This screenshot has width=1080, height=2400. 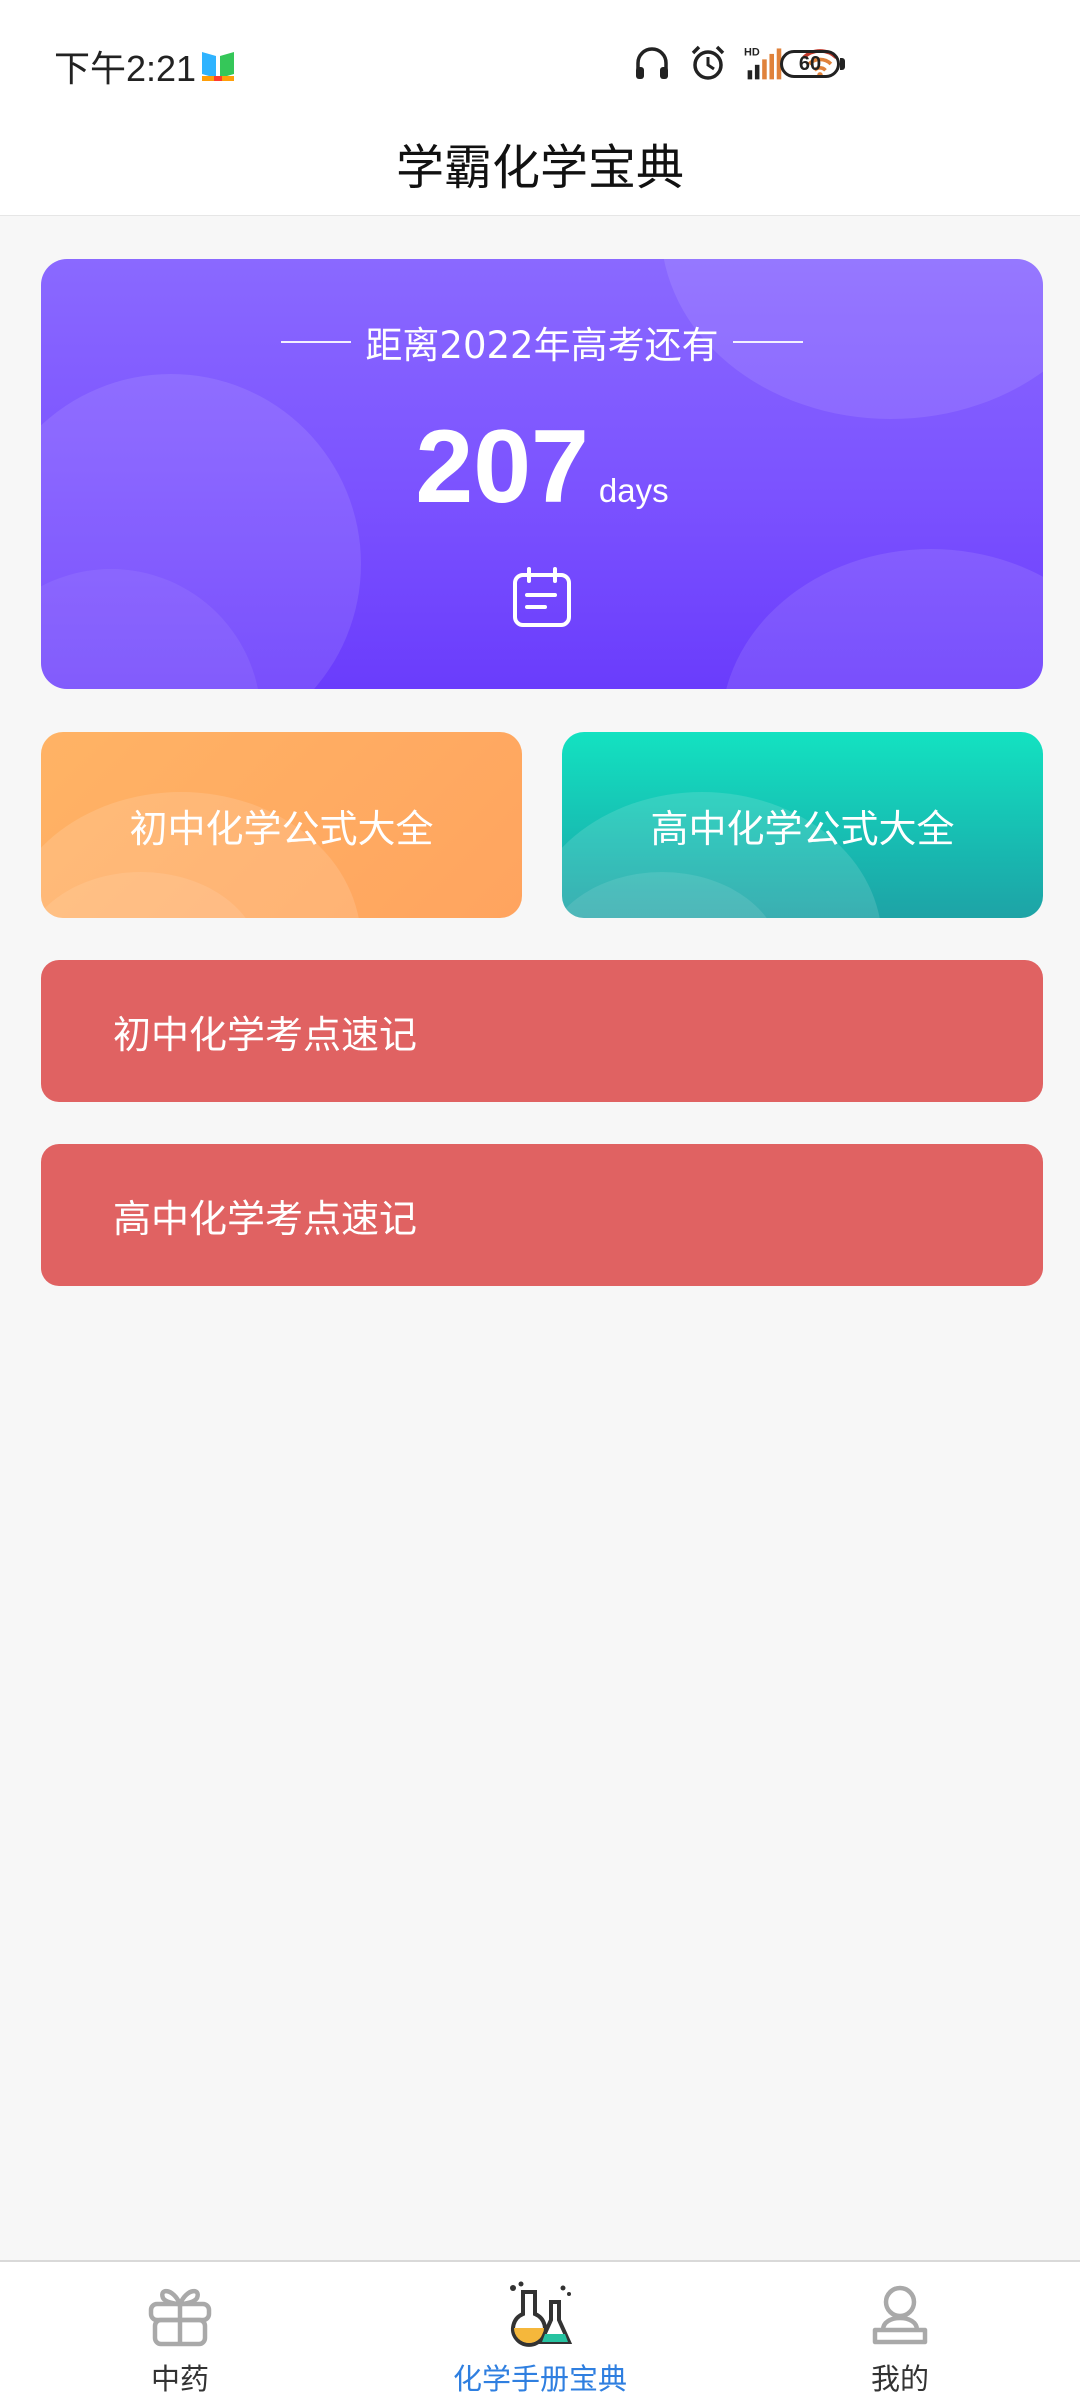 I want to click on page-title: 学霸化学宝典, so click(x=539, y=168).